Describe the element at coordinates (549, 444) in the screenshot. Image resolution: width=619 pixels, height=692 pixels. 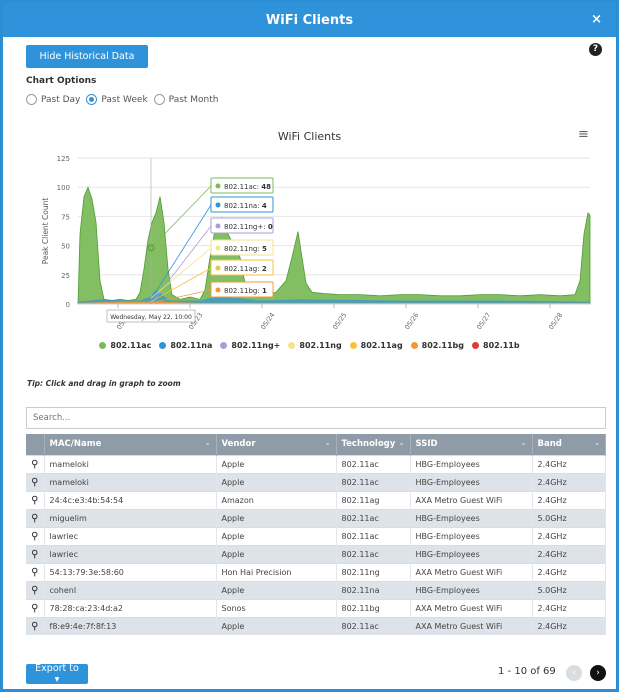
I see `header-band-label: Band` at that location.